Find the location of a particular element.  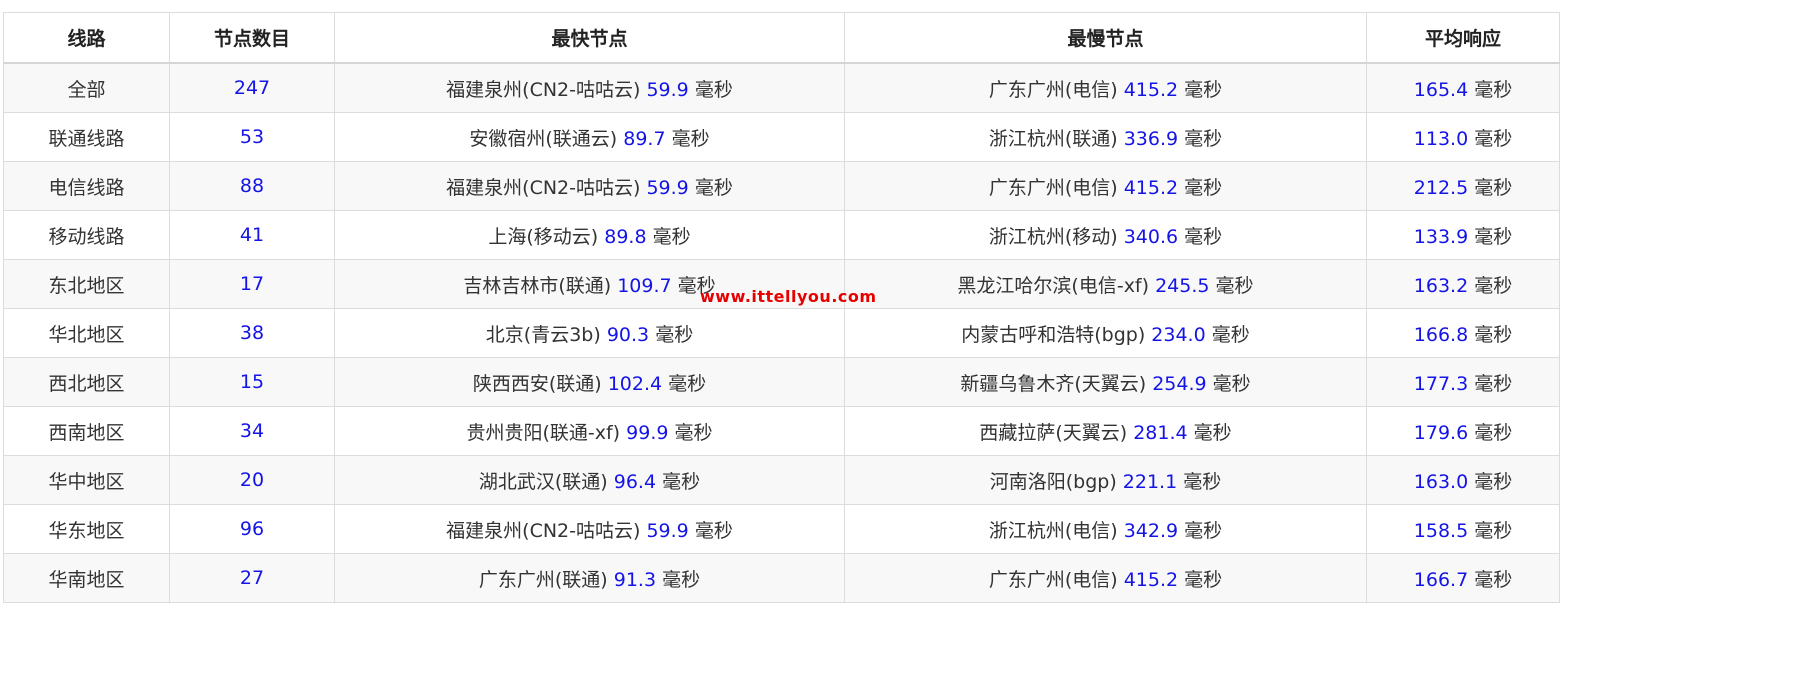

slowest-node-cell: 浙江杭州(移动) 340.6 毫秒 is located at coordinates (1105, 235).